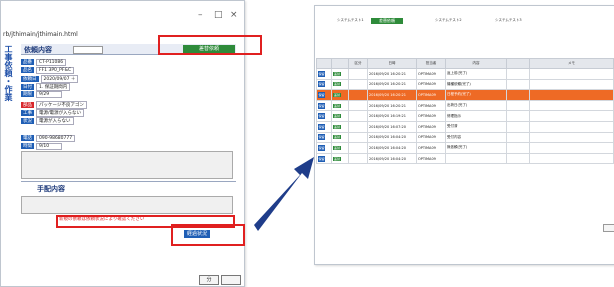  Describe the element at coordinates (50, 79) in the screenshot. I see `field-row: 依頼日 2020/09/07 ＋` at that location.